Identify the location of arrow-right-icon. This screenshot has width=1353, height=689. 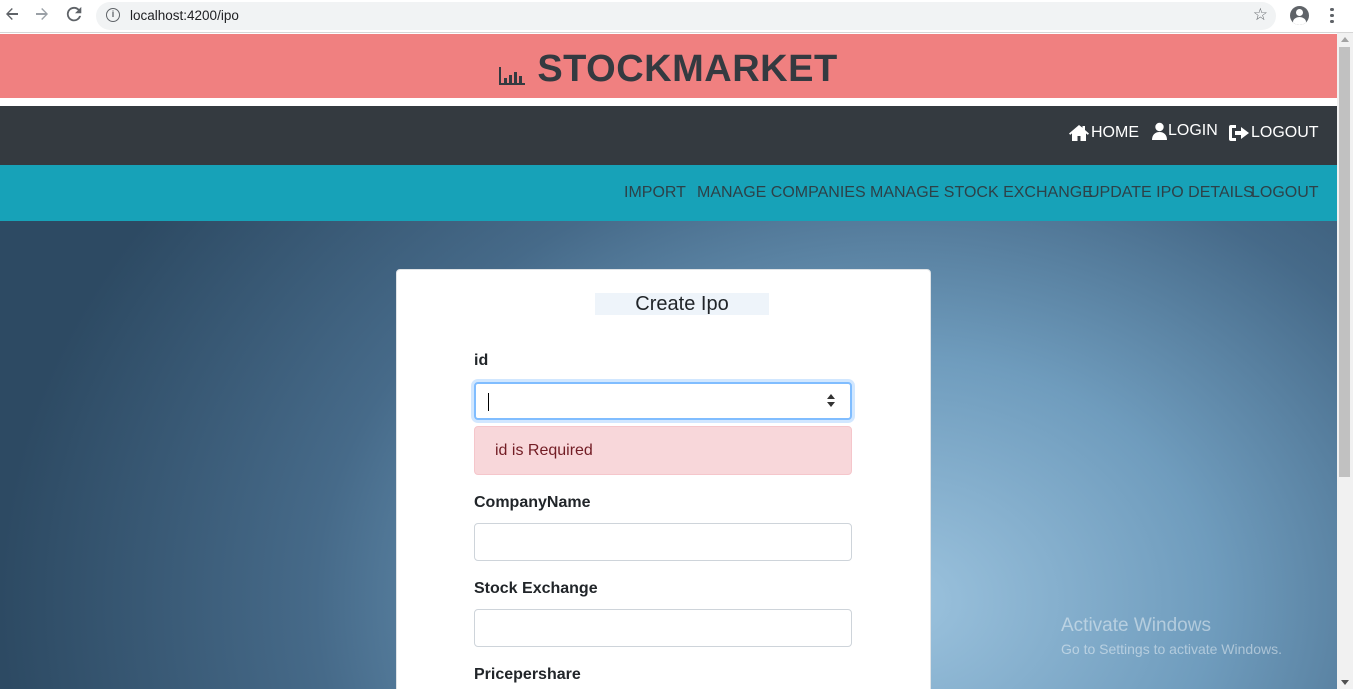
(42, 16).